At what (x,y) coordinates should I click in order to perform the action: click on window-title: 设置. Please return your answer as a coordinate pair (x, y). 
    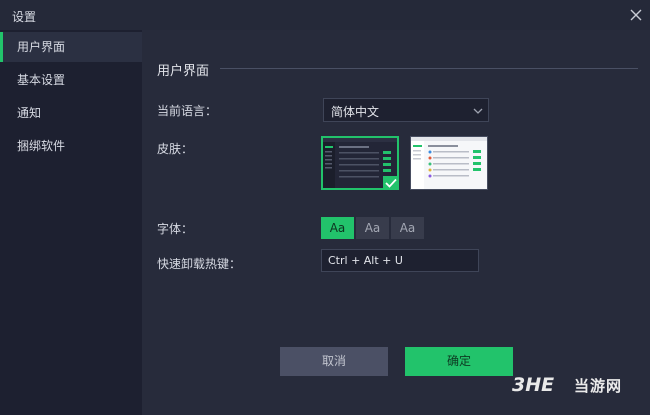
    Looking at the image, I should click on (24, 17).